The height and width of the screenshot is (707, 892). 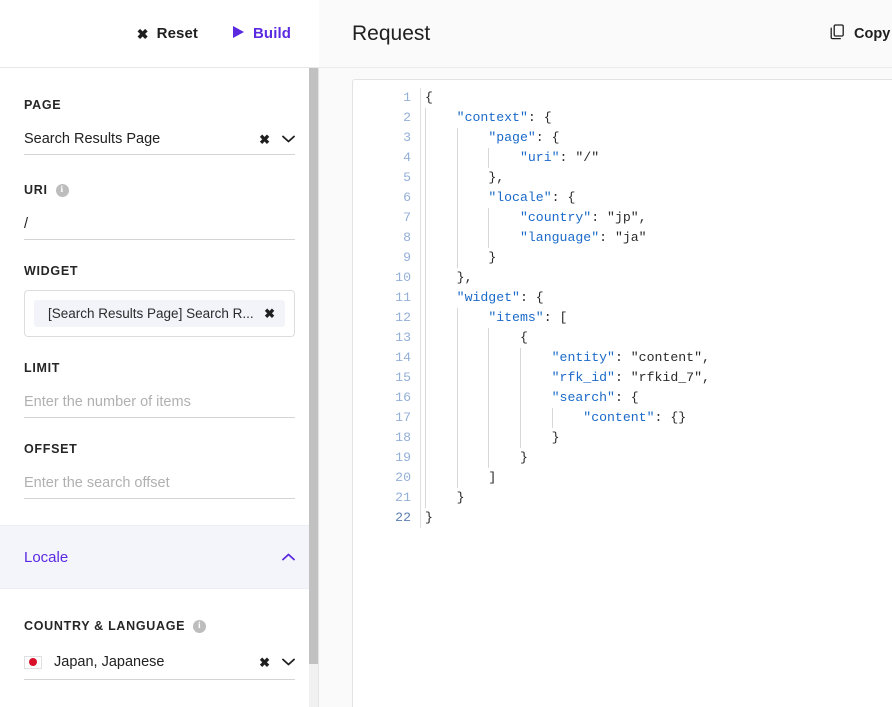 I want to click on code-token-str: "jp",, so click(x=627, y=217).